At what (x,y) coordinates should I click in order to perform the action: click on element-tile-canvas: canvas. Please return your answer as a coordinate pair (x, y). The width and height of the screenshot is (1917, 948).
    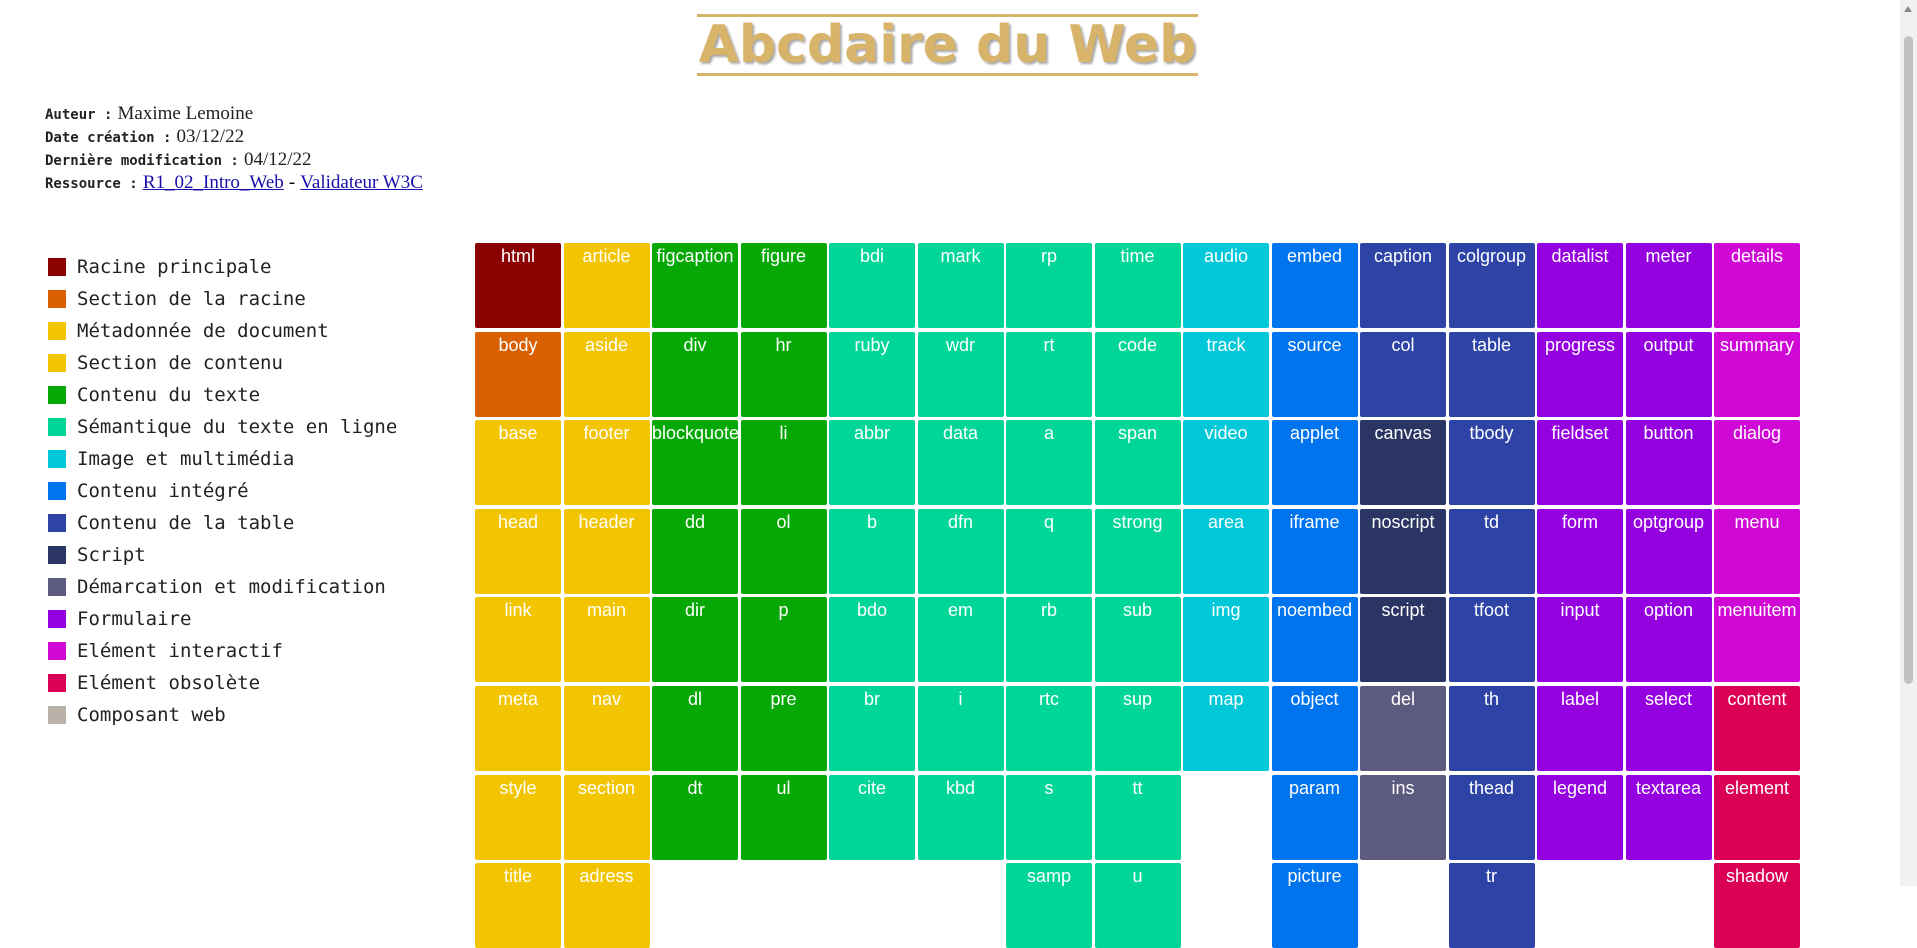
    Looking at the image, I should click on (1403, 463).